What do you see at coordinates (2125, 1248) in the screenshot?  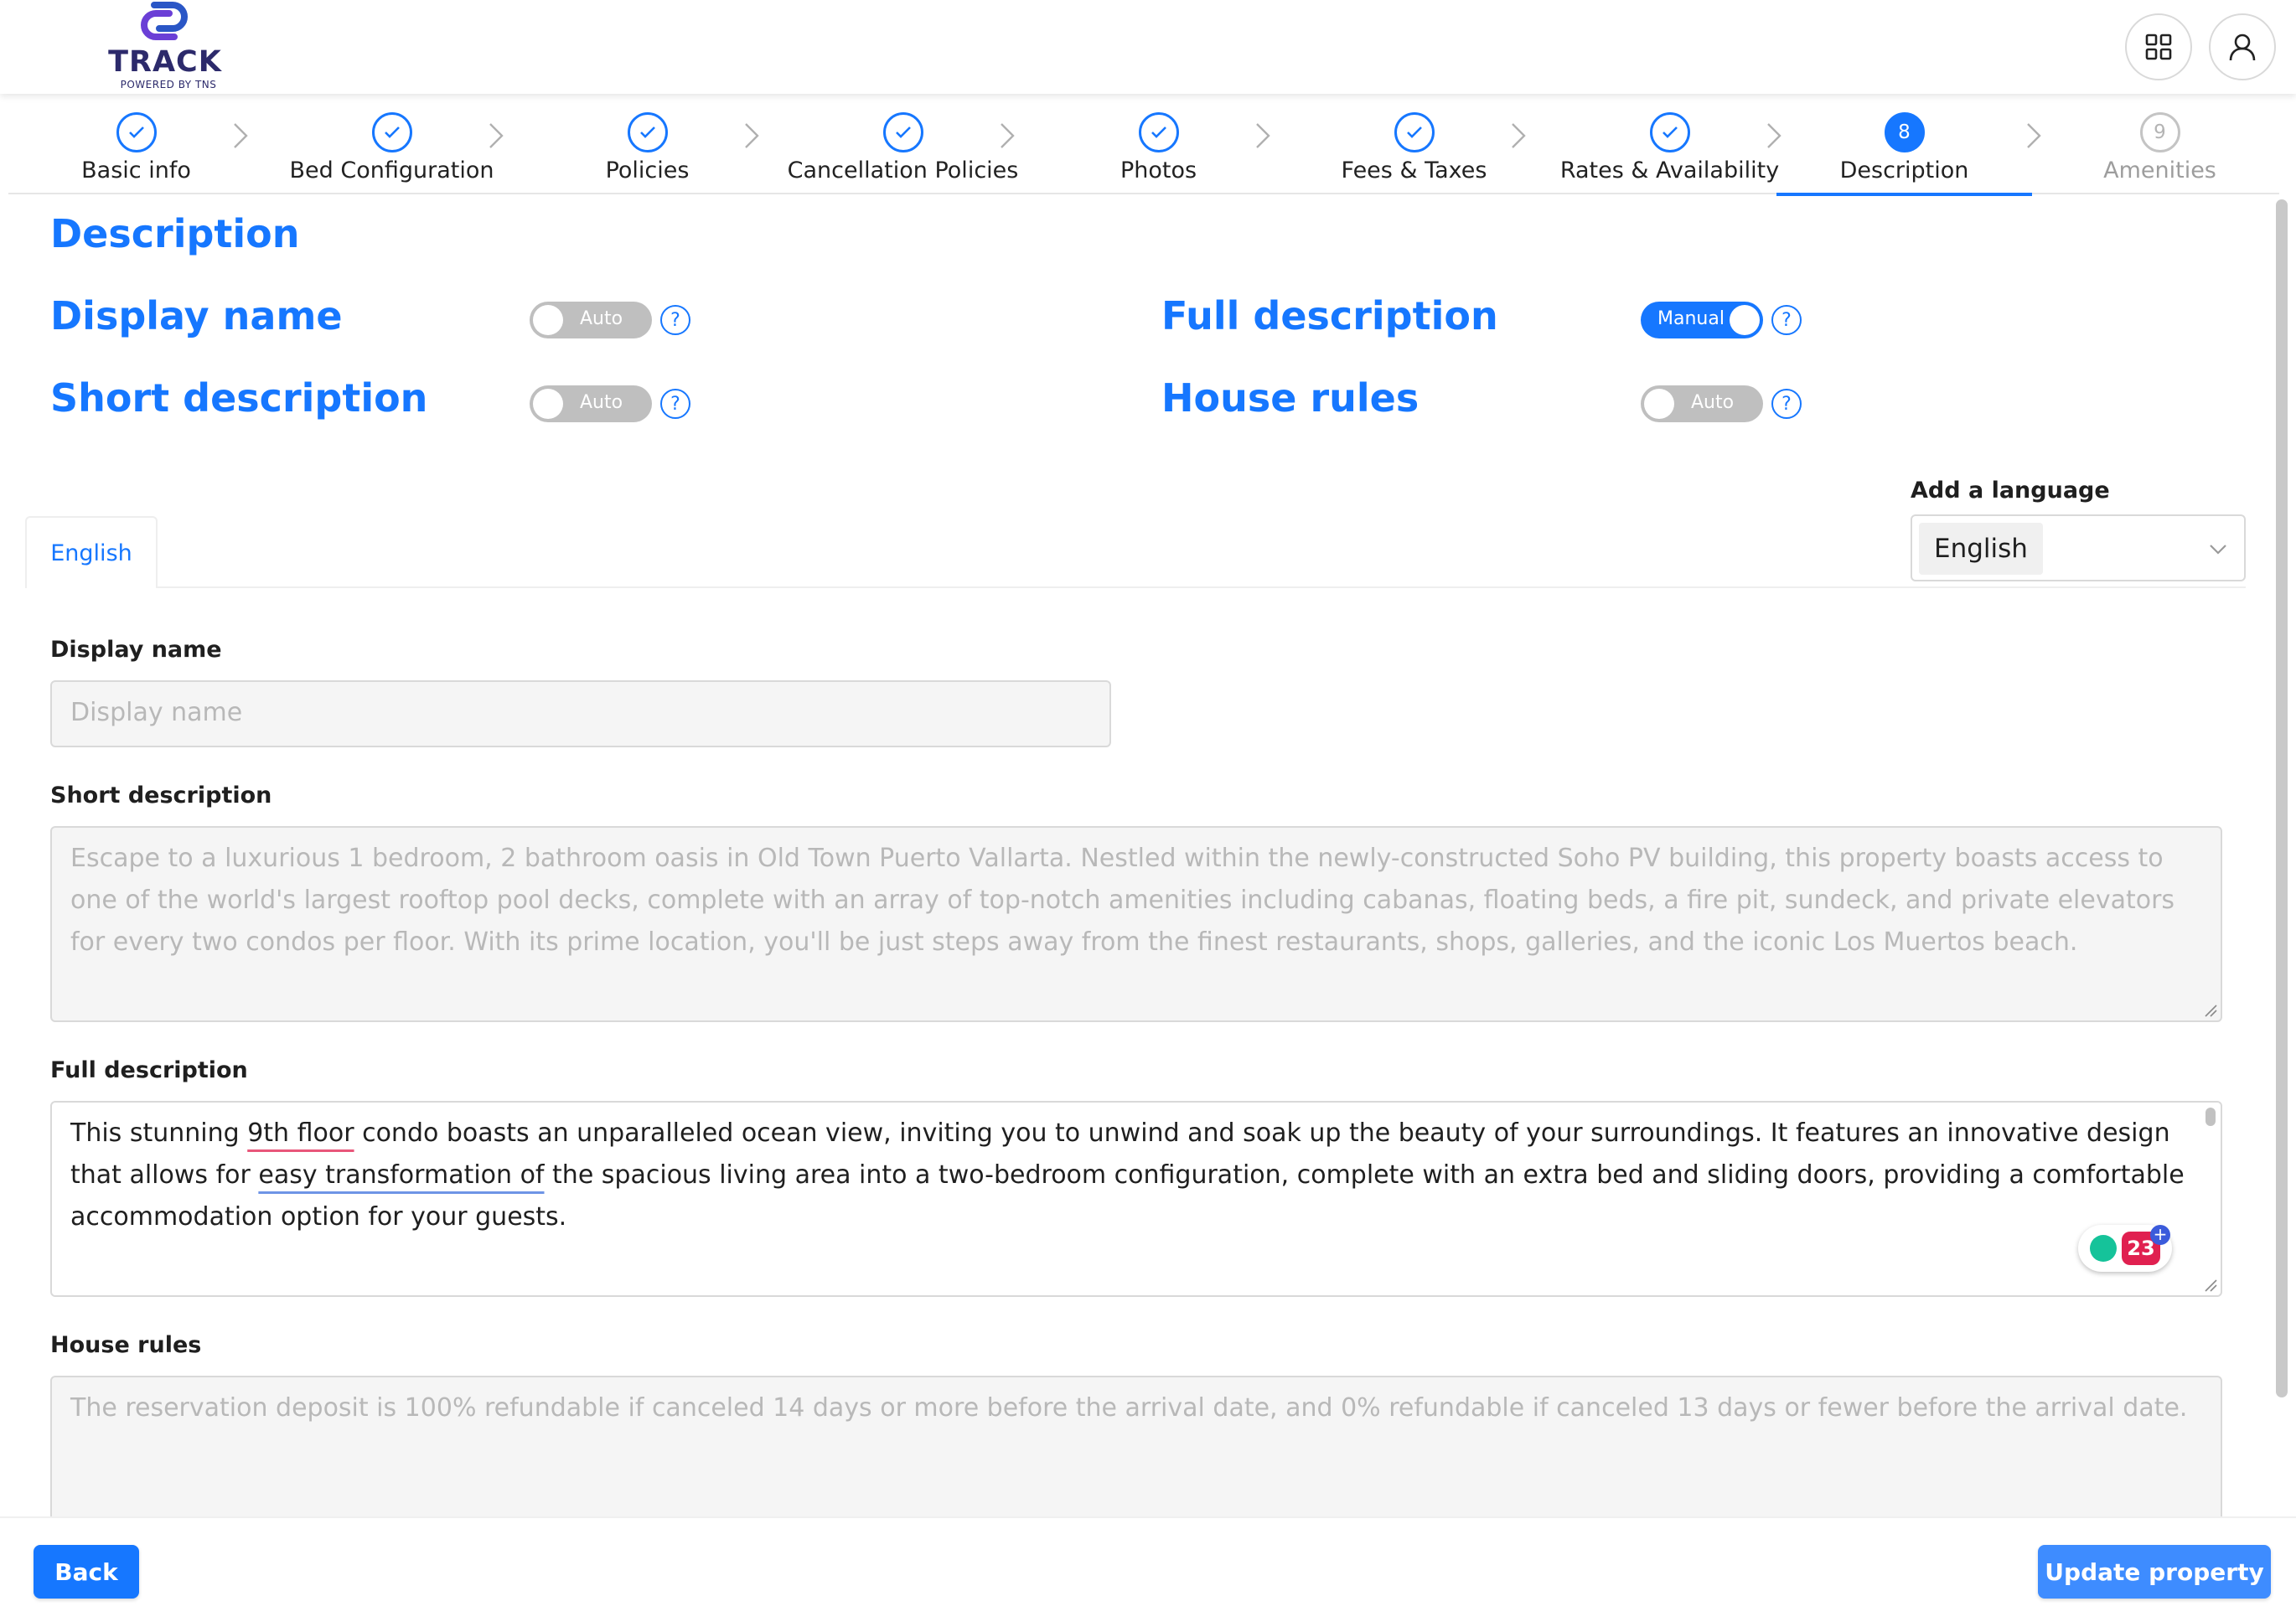 I see `grammar-widget: 23 +` at bounding box center [2125, 1248].